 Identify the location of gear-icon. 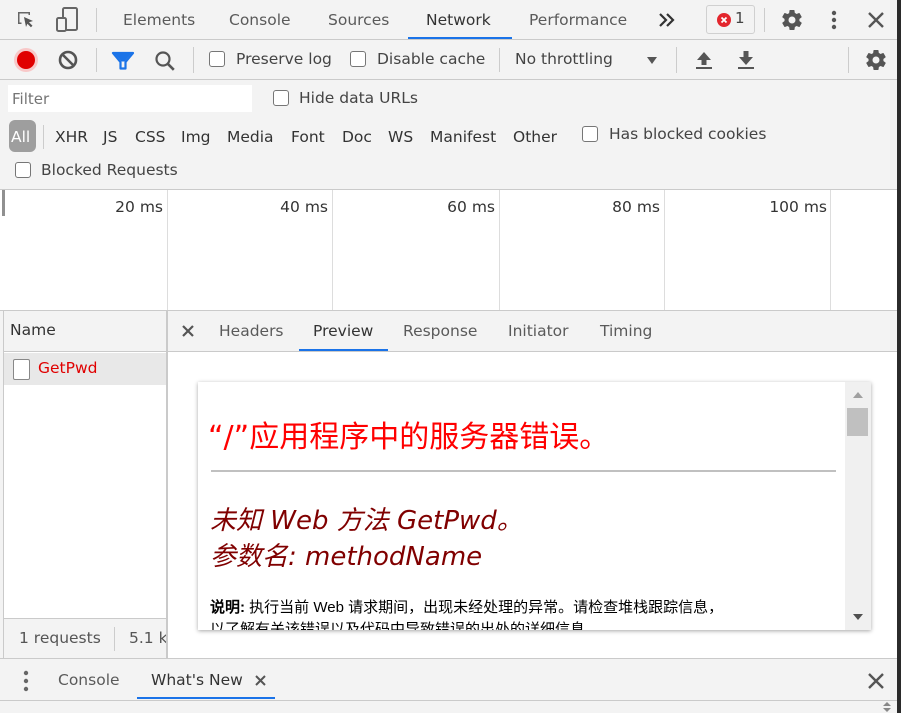
(792, 20).